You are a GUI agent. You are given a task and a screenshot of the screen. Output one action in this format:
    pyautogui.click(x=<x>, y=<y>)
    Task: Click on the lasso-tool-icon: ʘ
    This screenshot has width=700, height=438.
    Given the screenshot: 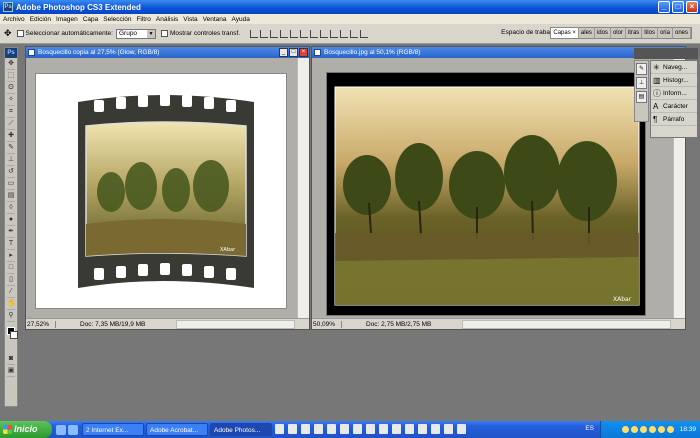 What is the action you would take?
    pyautogui.click(x=11, y=88)
    